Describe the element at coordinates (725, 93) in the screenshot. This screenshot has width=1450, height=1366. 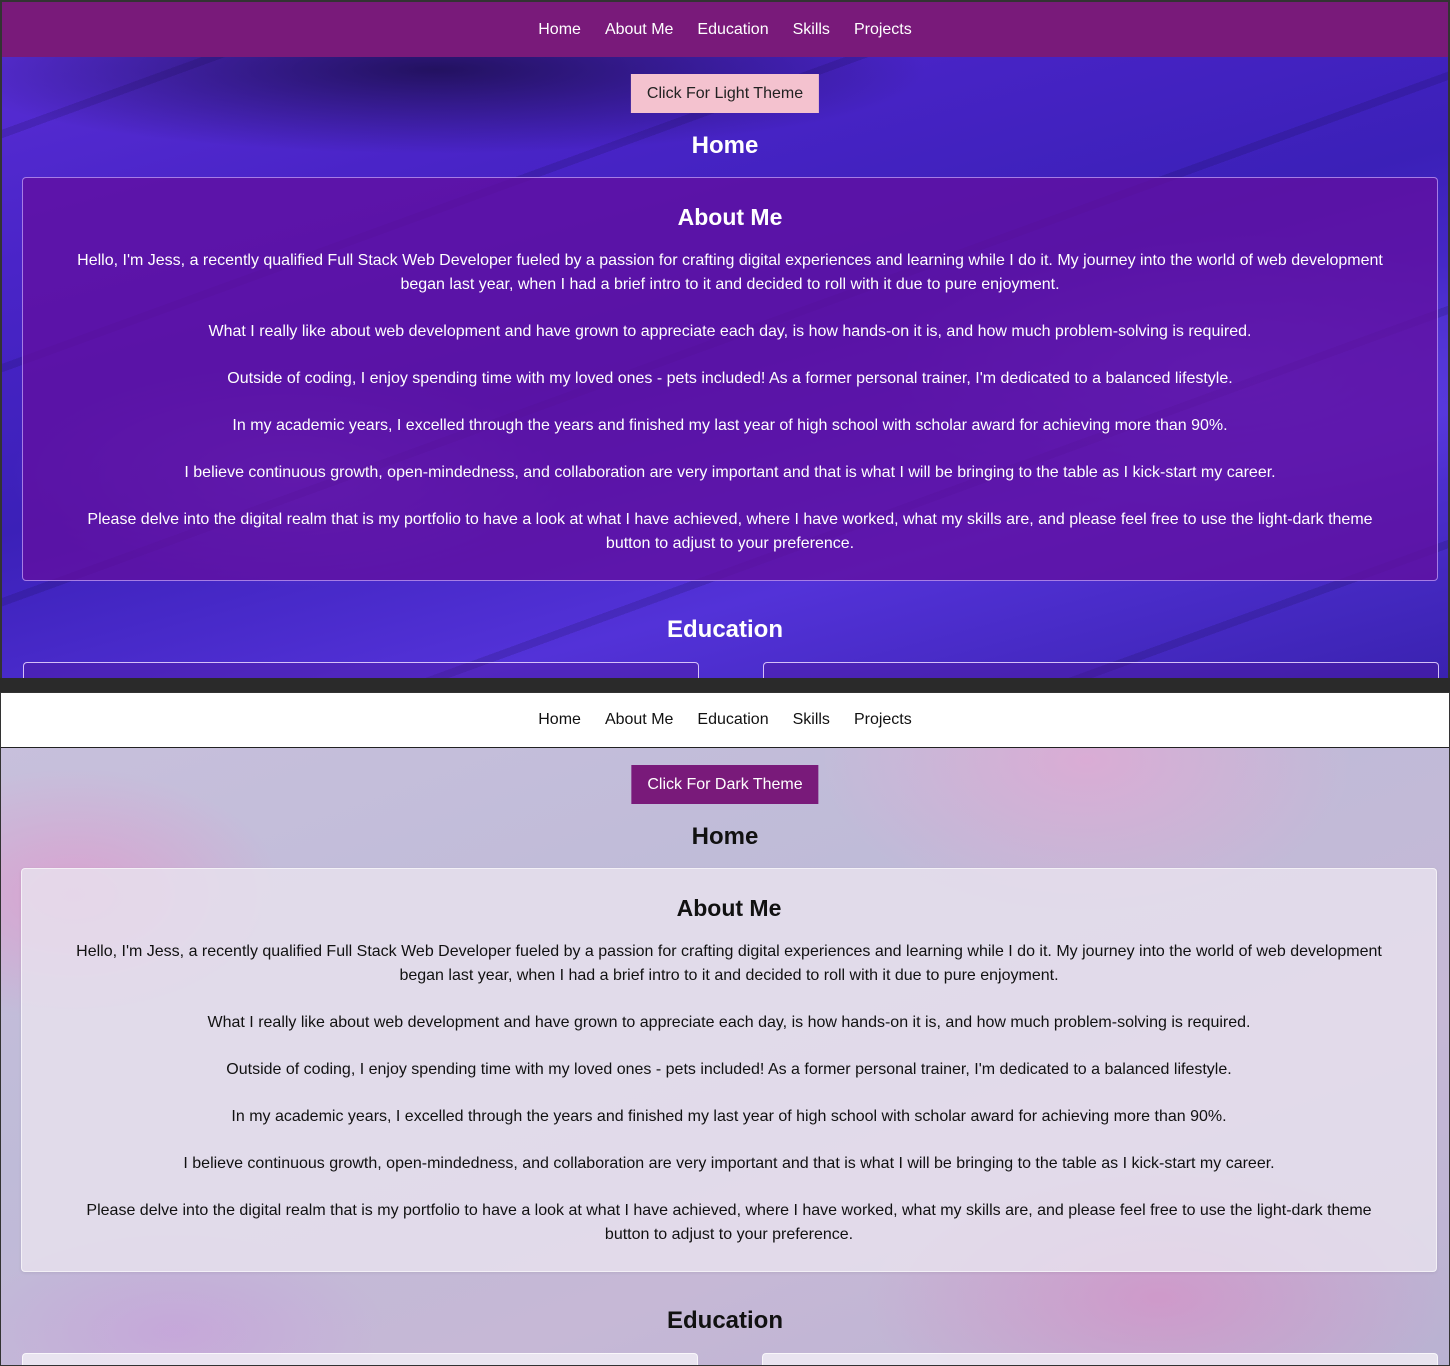
I see `theme-toggle-button: Click For Light Theme` at that location.